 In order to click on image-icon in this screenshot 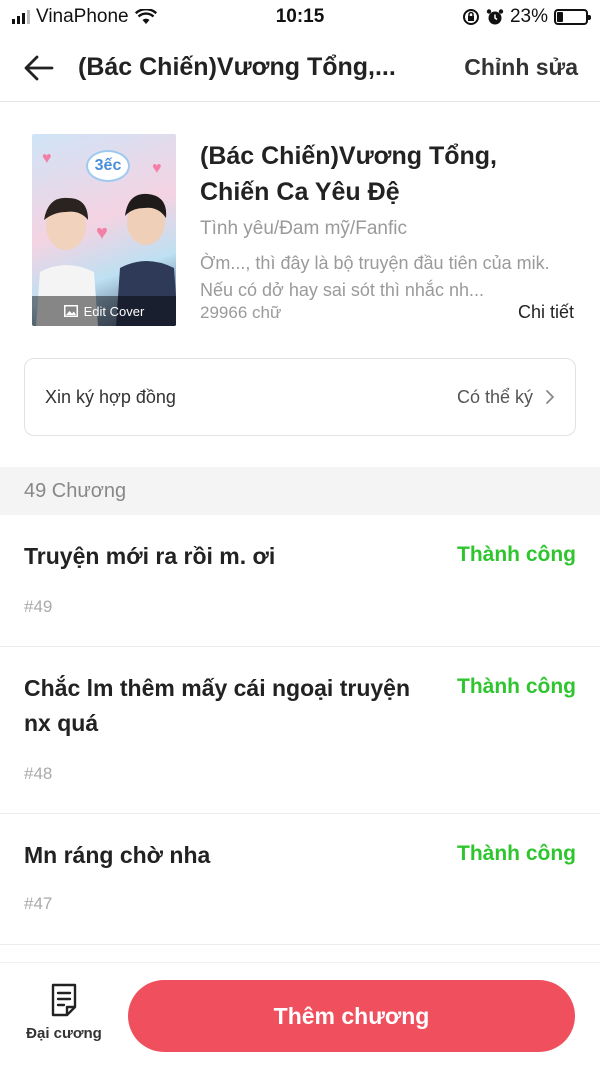, I will do `click(70, 311)`.